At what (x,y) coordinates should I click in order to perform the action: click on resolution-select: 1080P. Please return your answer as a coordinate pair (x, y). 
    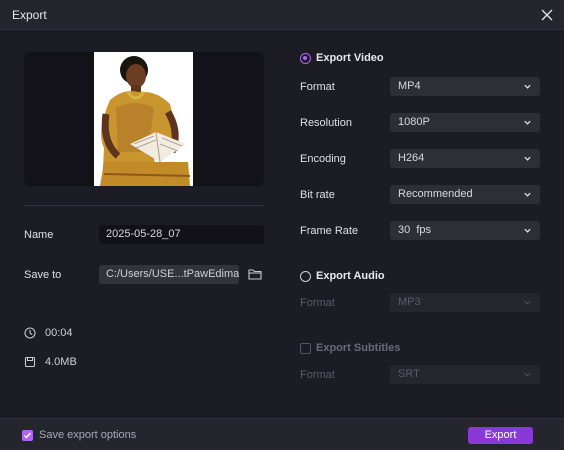
    Looking at the image, I should click on (465, 122).